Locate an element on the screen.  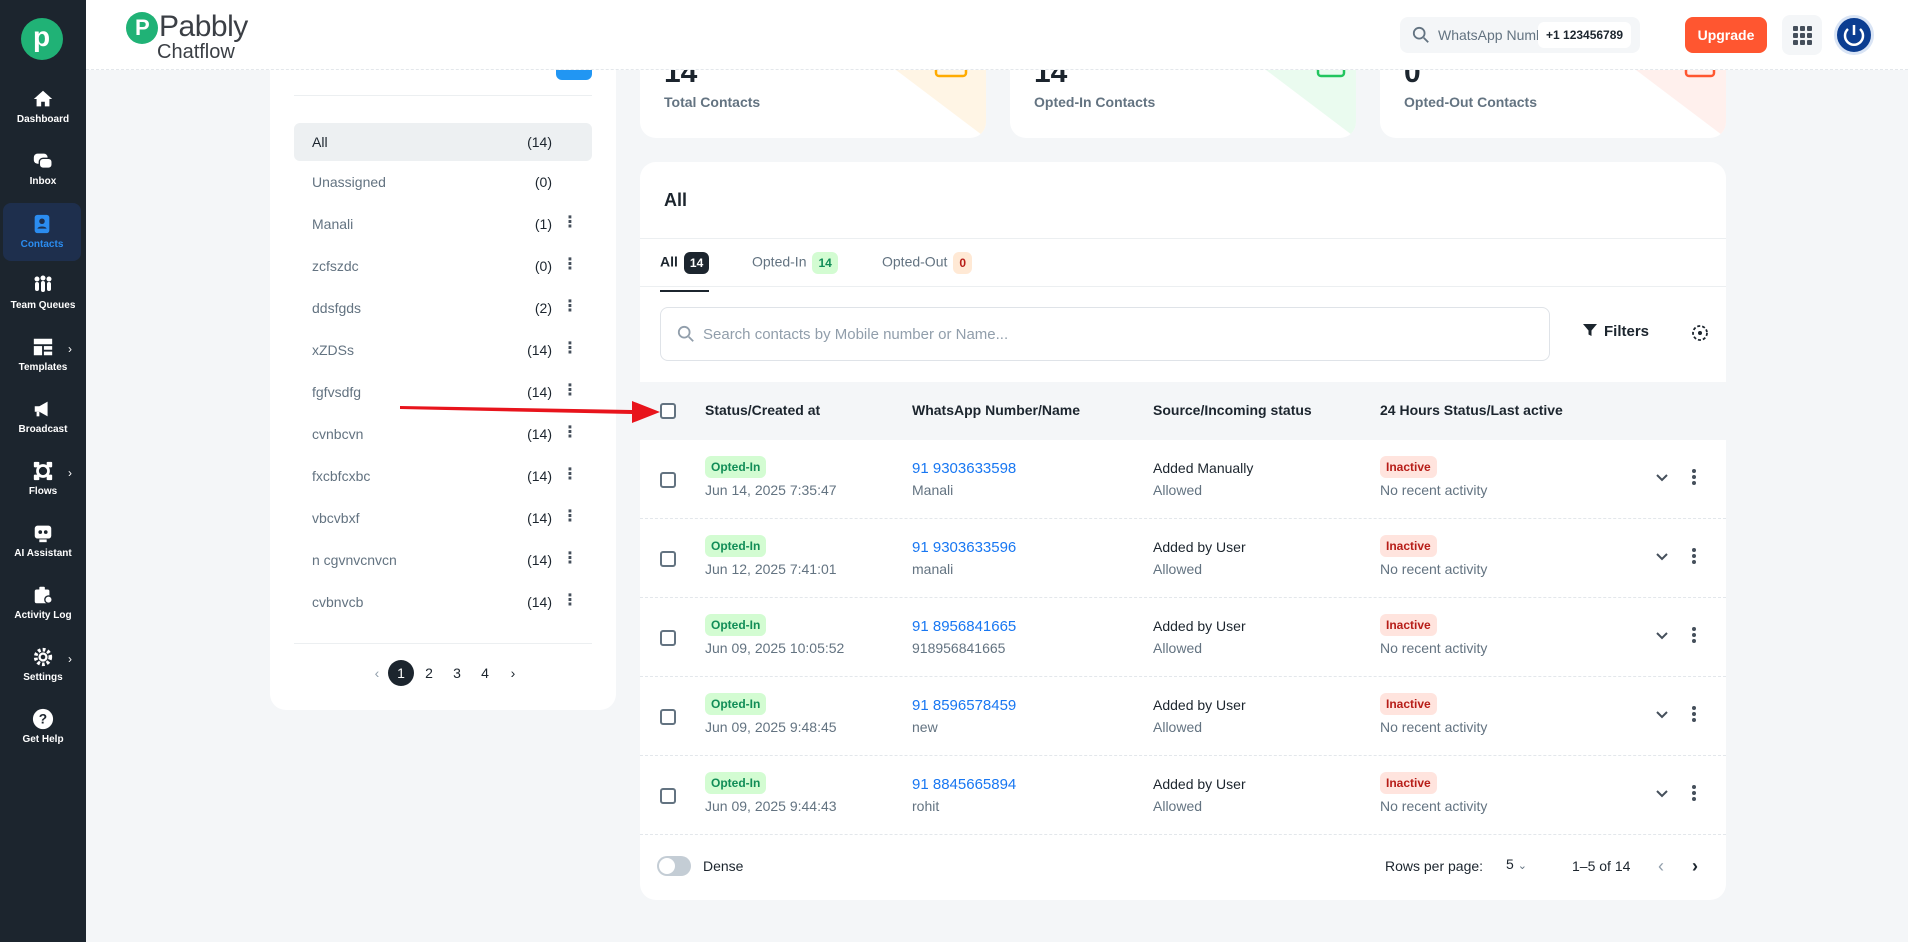
nav-get-help: ? Get Help is located at coordinates (43, 733).